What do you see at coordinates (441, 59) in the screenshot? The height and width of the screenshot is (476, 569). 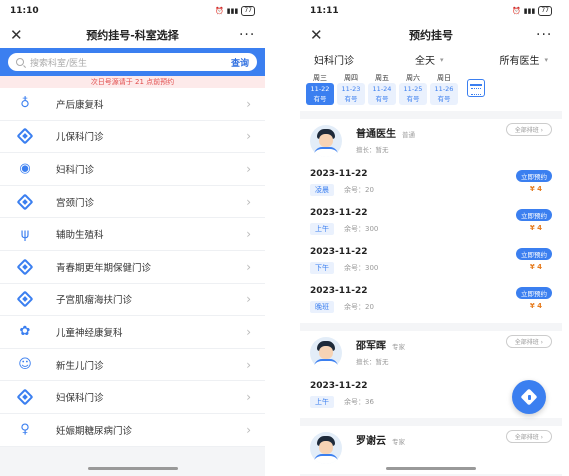 I see `chevron-down-icon: ▾` at bounding box center [441, 59].